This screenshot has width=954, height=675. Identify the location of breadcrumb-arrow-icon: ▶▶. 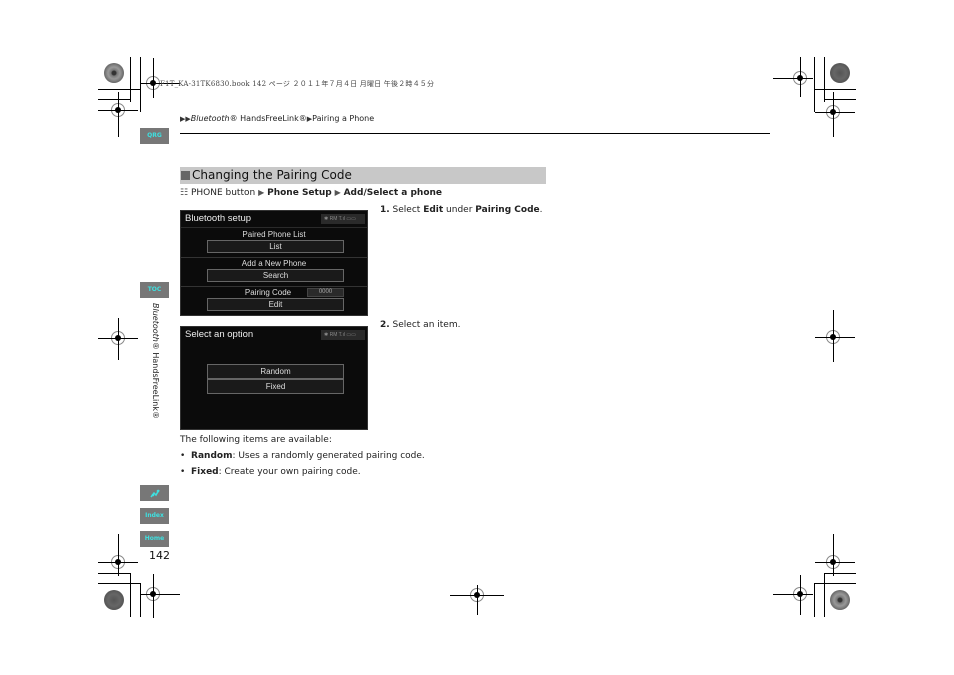
(185, 119).